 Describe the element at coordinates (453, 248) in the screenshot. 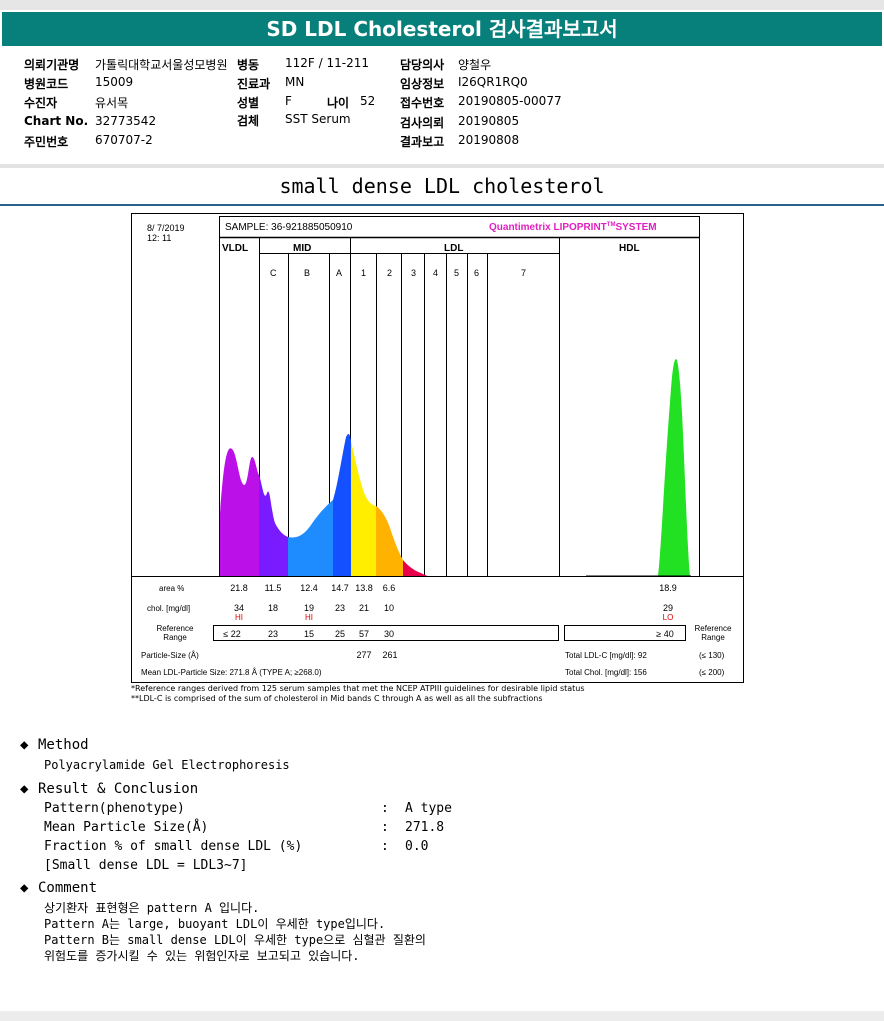

I see `group-ldl: LDL` at that location.